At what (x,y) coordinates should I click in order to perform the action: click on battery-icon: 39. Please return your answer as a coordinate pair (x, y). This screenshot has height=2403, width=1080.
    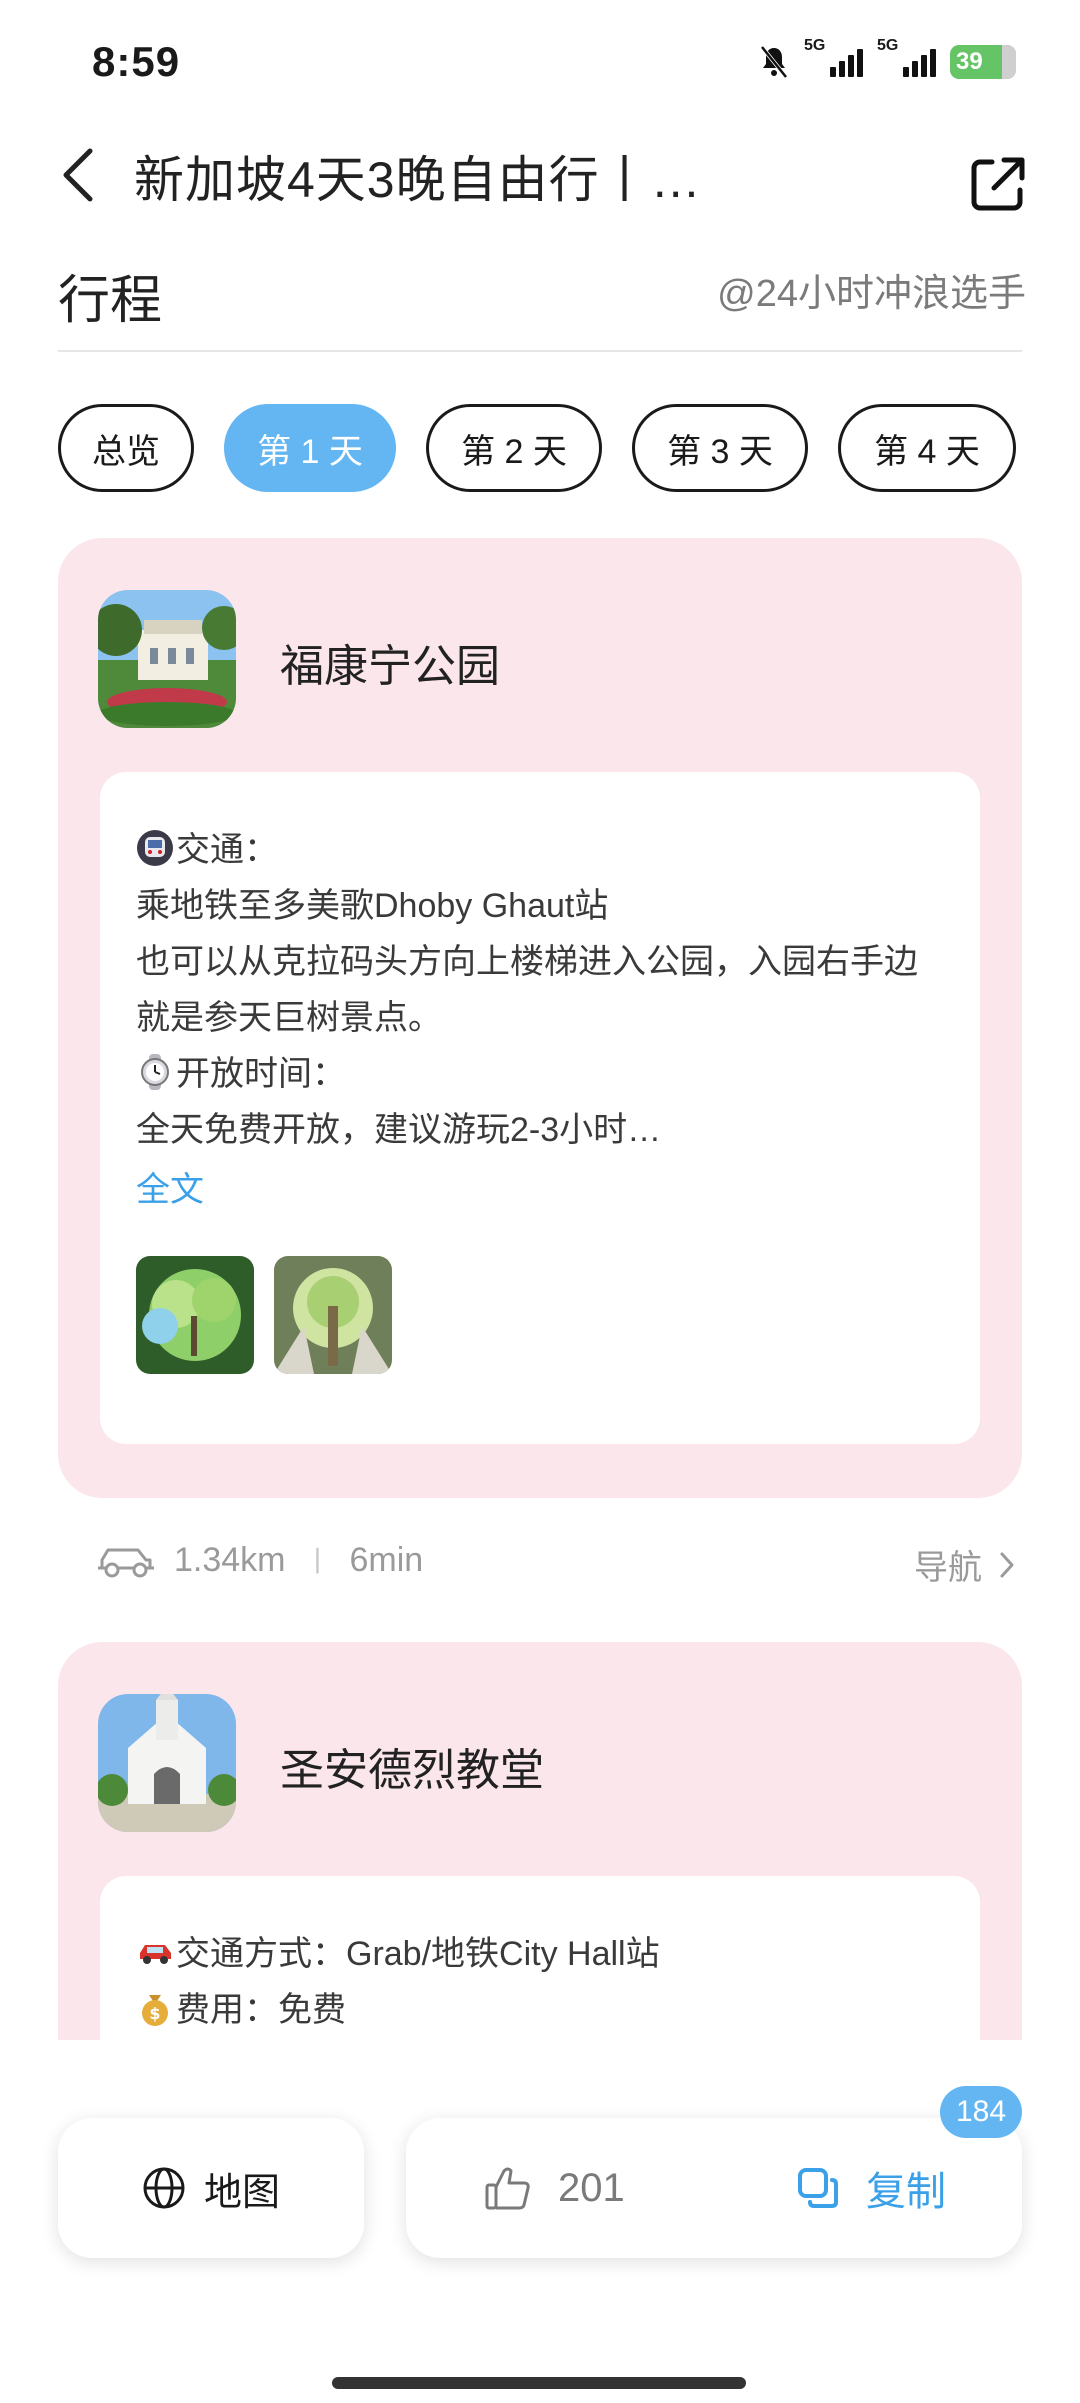
    Looking at the image, I should click on (983, 62).